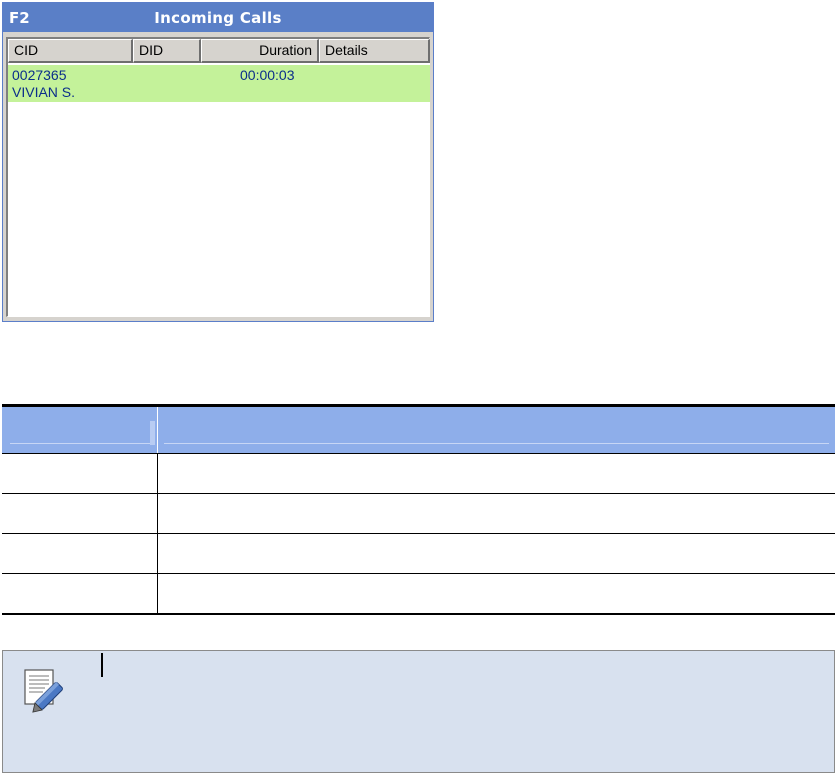 The width and height of the screenshot is (839, 778). Describe the element at coordinates (157, 430) in the screenshot. I see `header-divider` at that location.